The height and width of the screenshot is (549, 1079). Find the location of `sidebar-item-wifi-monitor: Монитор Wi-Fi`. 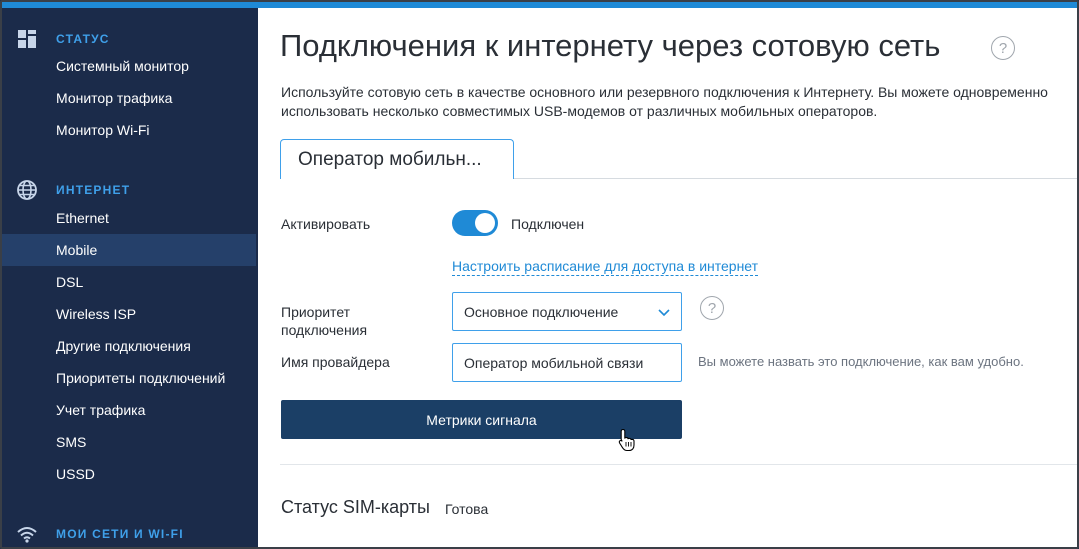

sidebar-item-wifi-monitor: Монитор Wi-Fi is located at coordinates (129, 130).